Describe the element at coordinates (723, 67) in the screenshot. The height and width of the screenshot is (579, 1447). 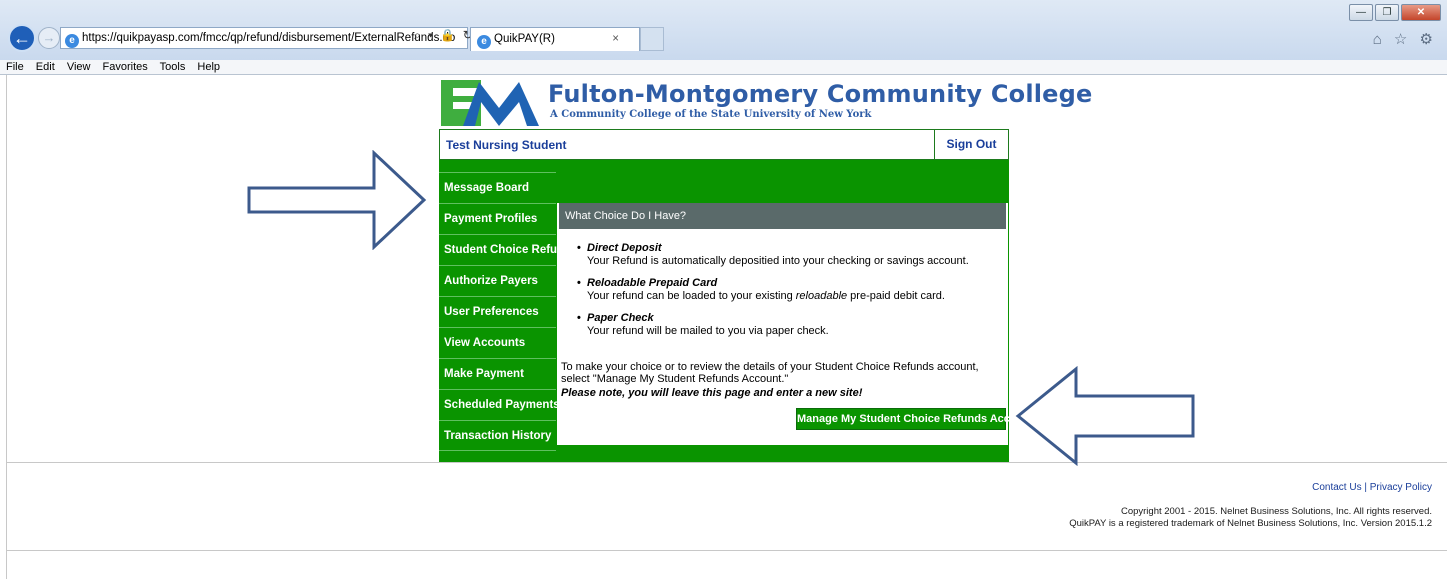
I see `menu-bar: File Edit View Favorites Tools Help` at that location.